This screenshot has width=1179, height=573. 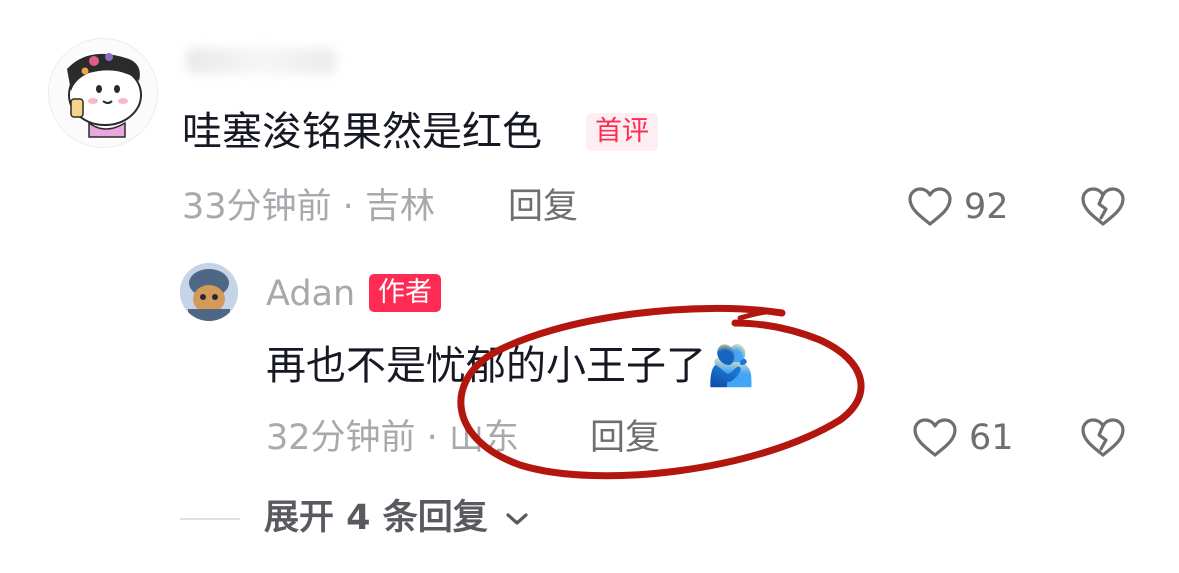 I want to click on expand-replies-button: 展开 4 条回复, so click(x=397, y=518).